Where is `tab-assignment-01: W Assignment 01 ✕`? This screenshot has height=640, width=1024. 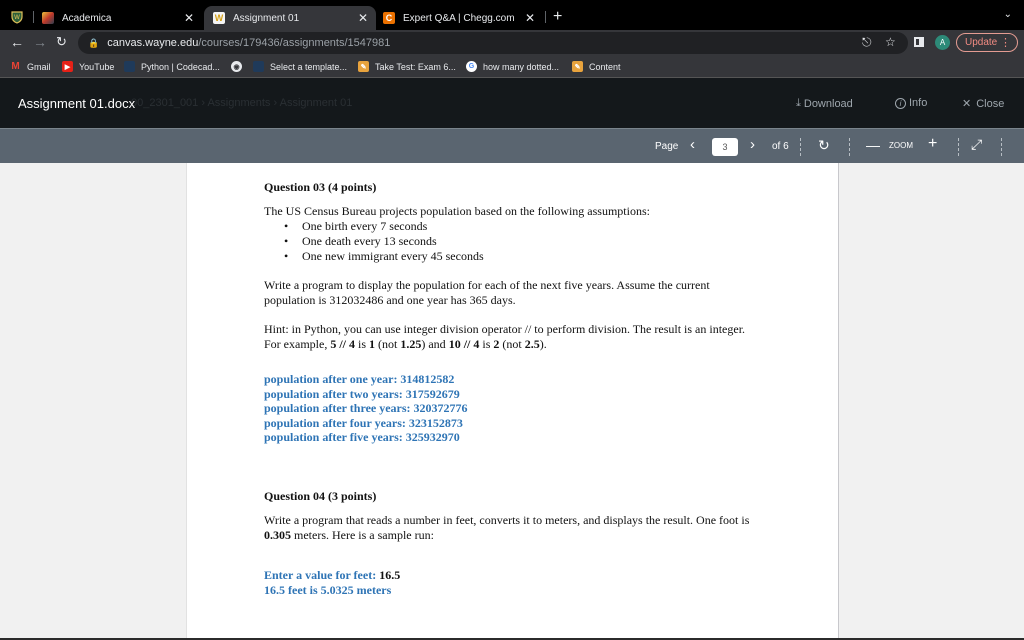
tab-assignment-01: W Assignment 01 ✕ is located at coordinates (290, 18).